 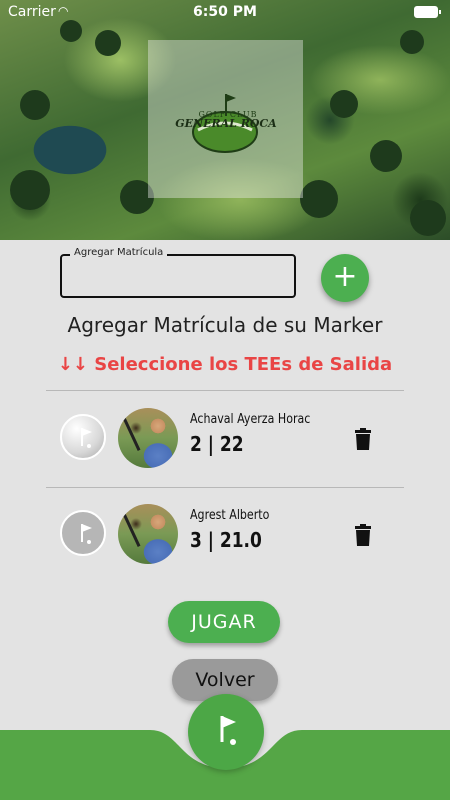 What do you see at coordinates (225, 325) in the screenshot?
I see `page-title: Agregar Matrícula de su Marker` at bounding box center [225, 325].